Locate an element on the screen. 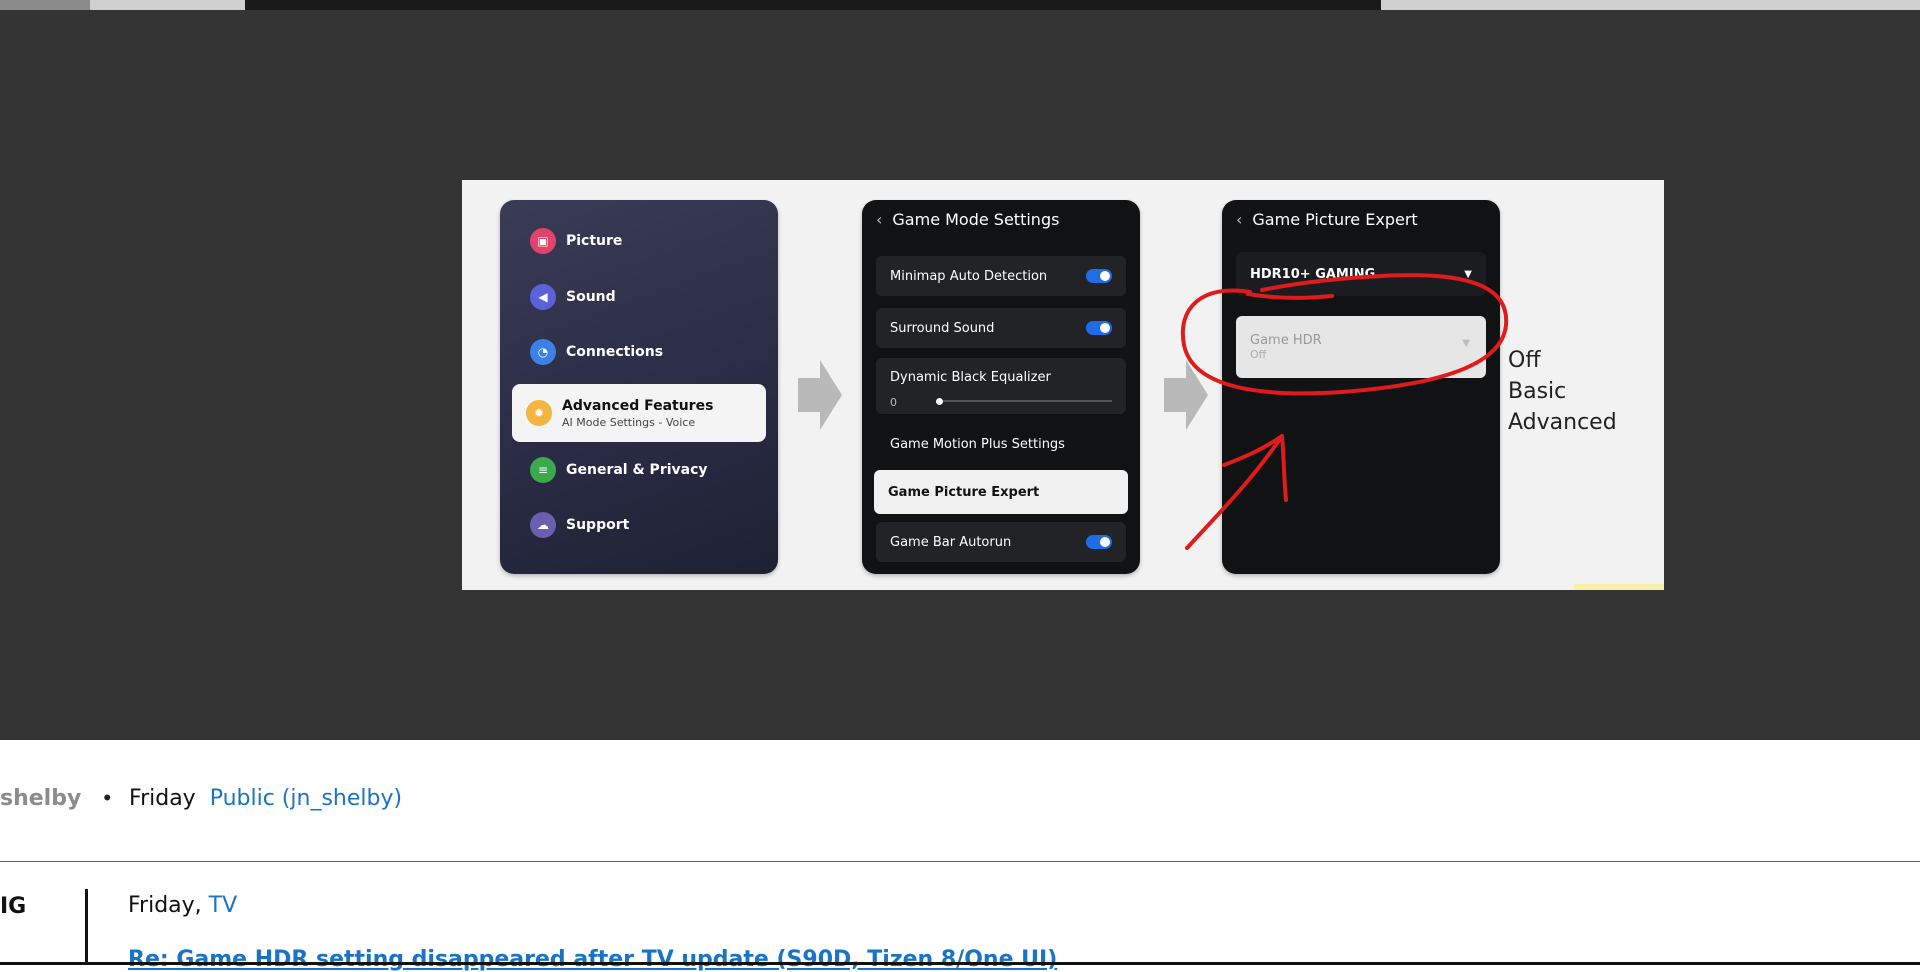 The width and height of the screenshot is (1920, 972). menu-item-label: Connections is located at coordinates (615, 352).